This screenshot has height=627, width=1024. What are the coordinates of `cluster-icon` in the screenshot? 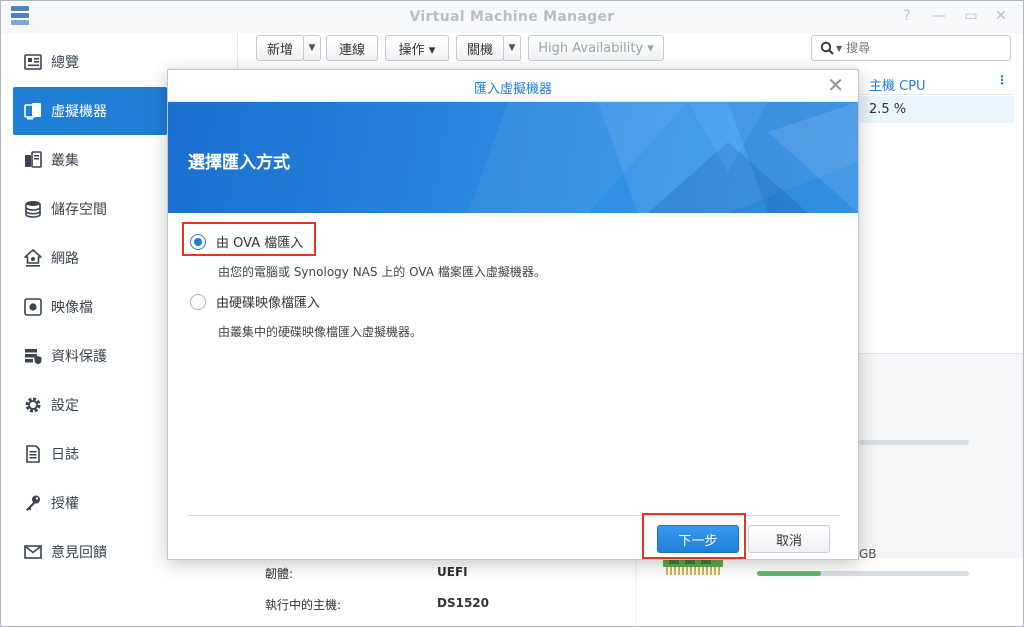 It's located at (33, 160).